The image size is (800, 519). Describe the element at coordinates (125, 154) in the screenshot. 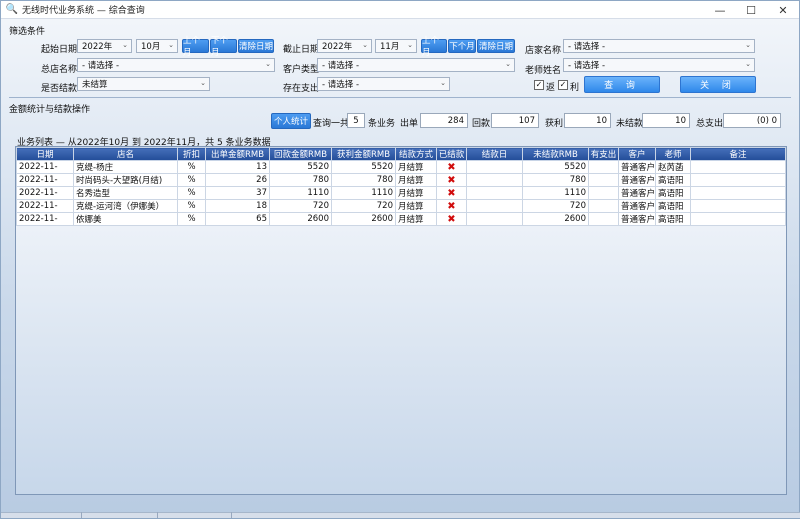

I see `header-shop: 店名` at that location.